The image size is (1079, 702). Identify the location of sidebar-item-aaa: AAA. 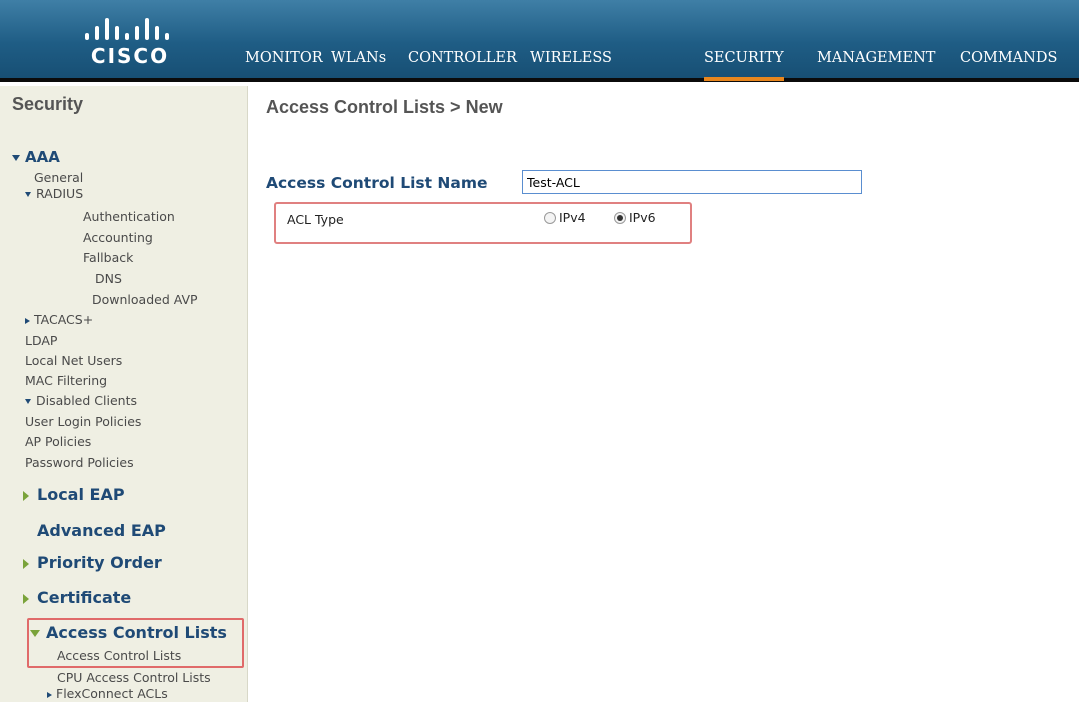
(36, 157).